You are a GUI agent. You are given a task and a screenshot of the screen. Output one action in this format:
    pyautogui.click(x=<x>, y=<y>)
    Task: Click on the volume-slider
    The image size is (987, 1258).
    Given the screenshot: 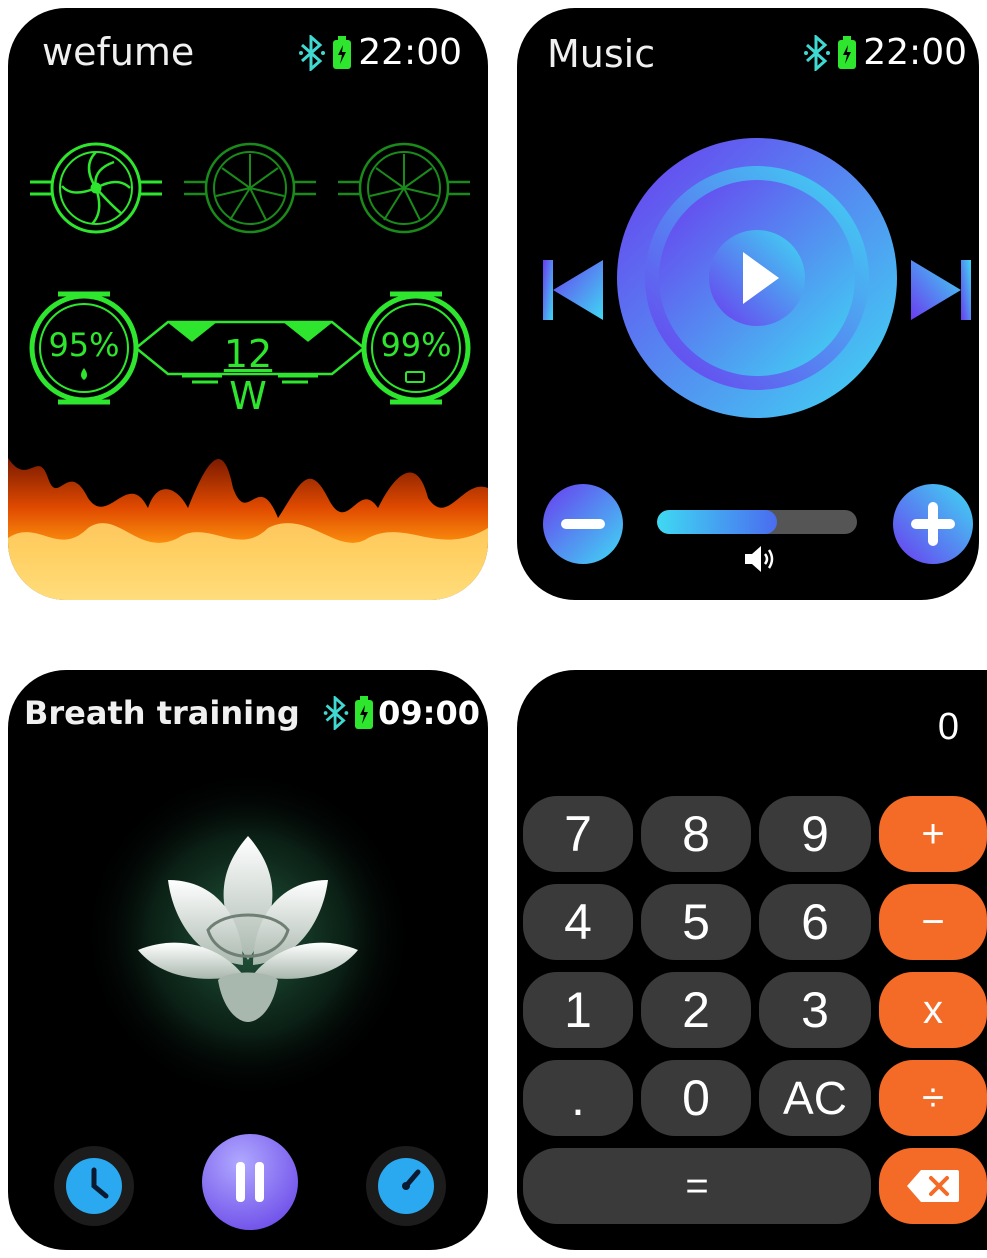 What is the action you would take?
    pyautogui.click(x=757, y=522)
    